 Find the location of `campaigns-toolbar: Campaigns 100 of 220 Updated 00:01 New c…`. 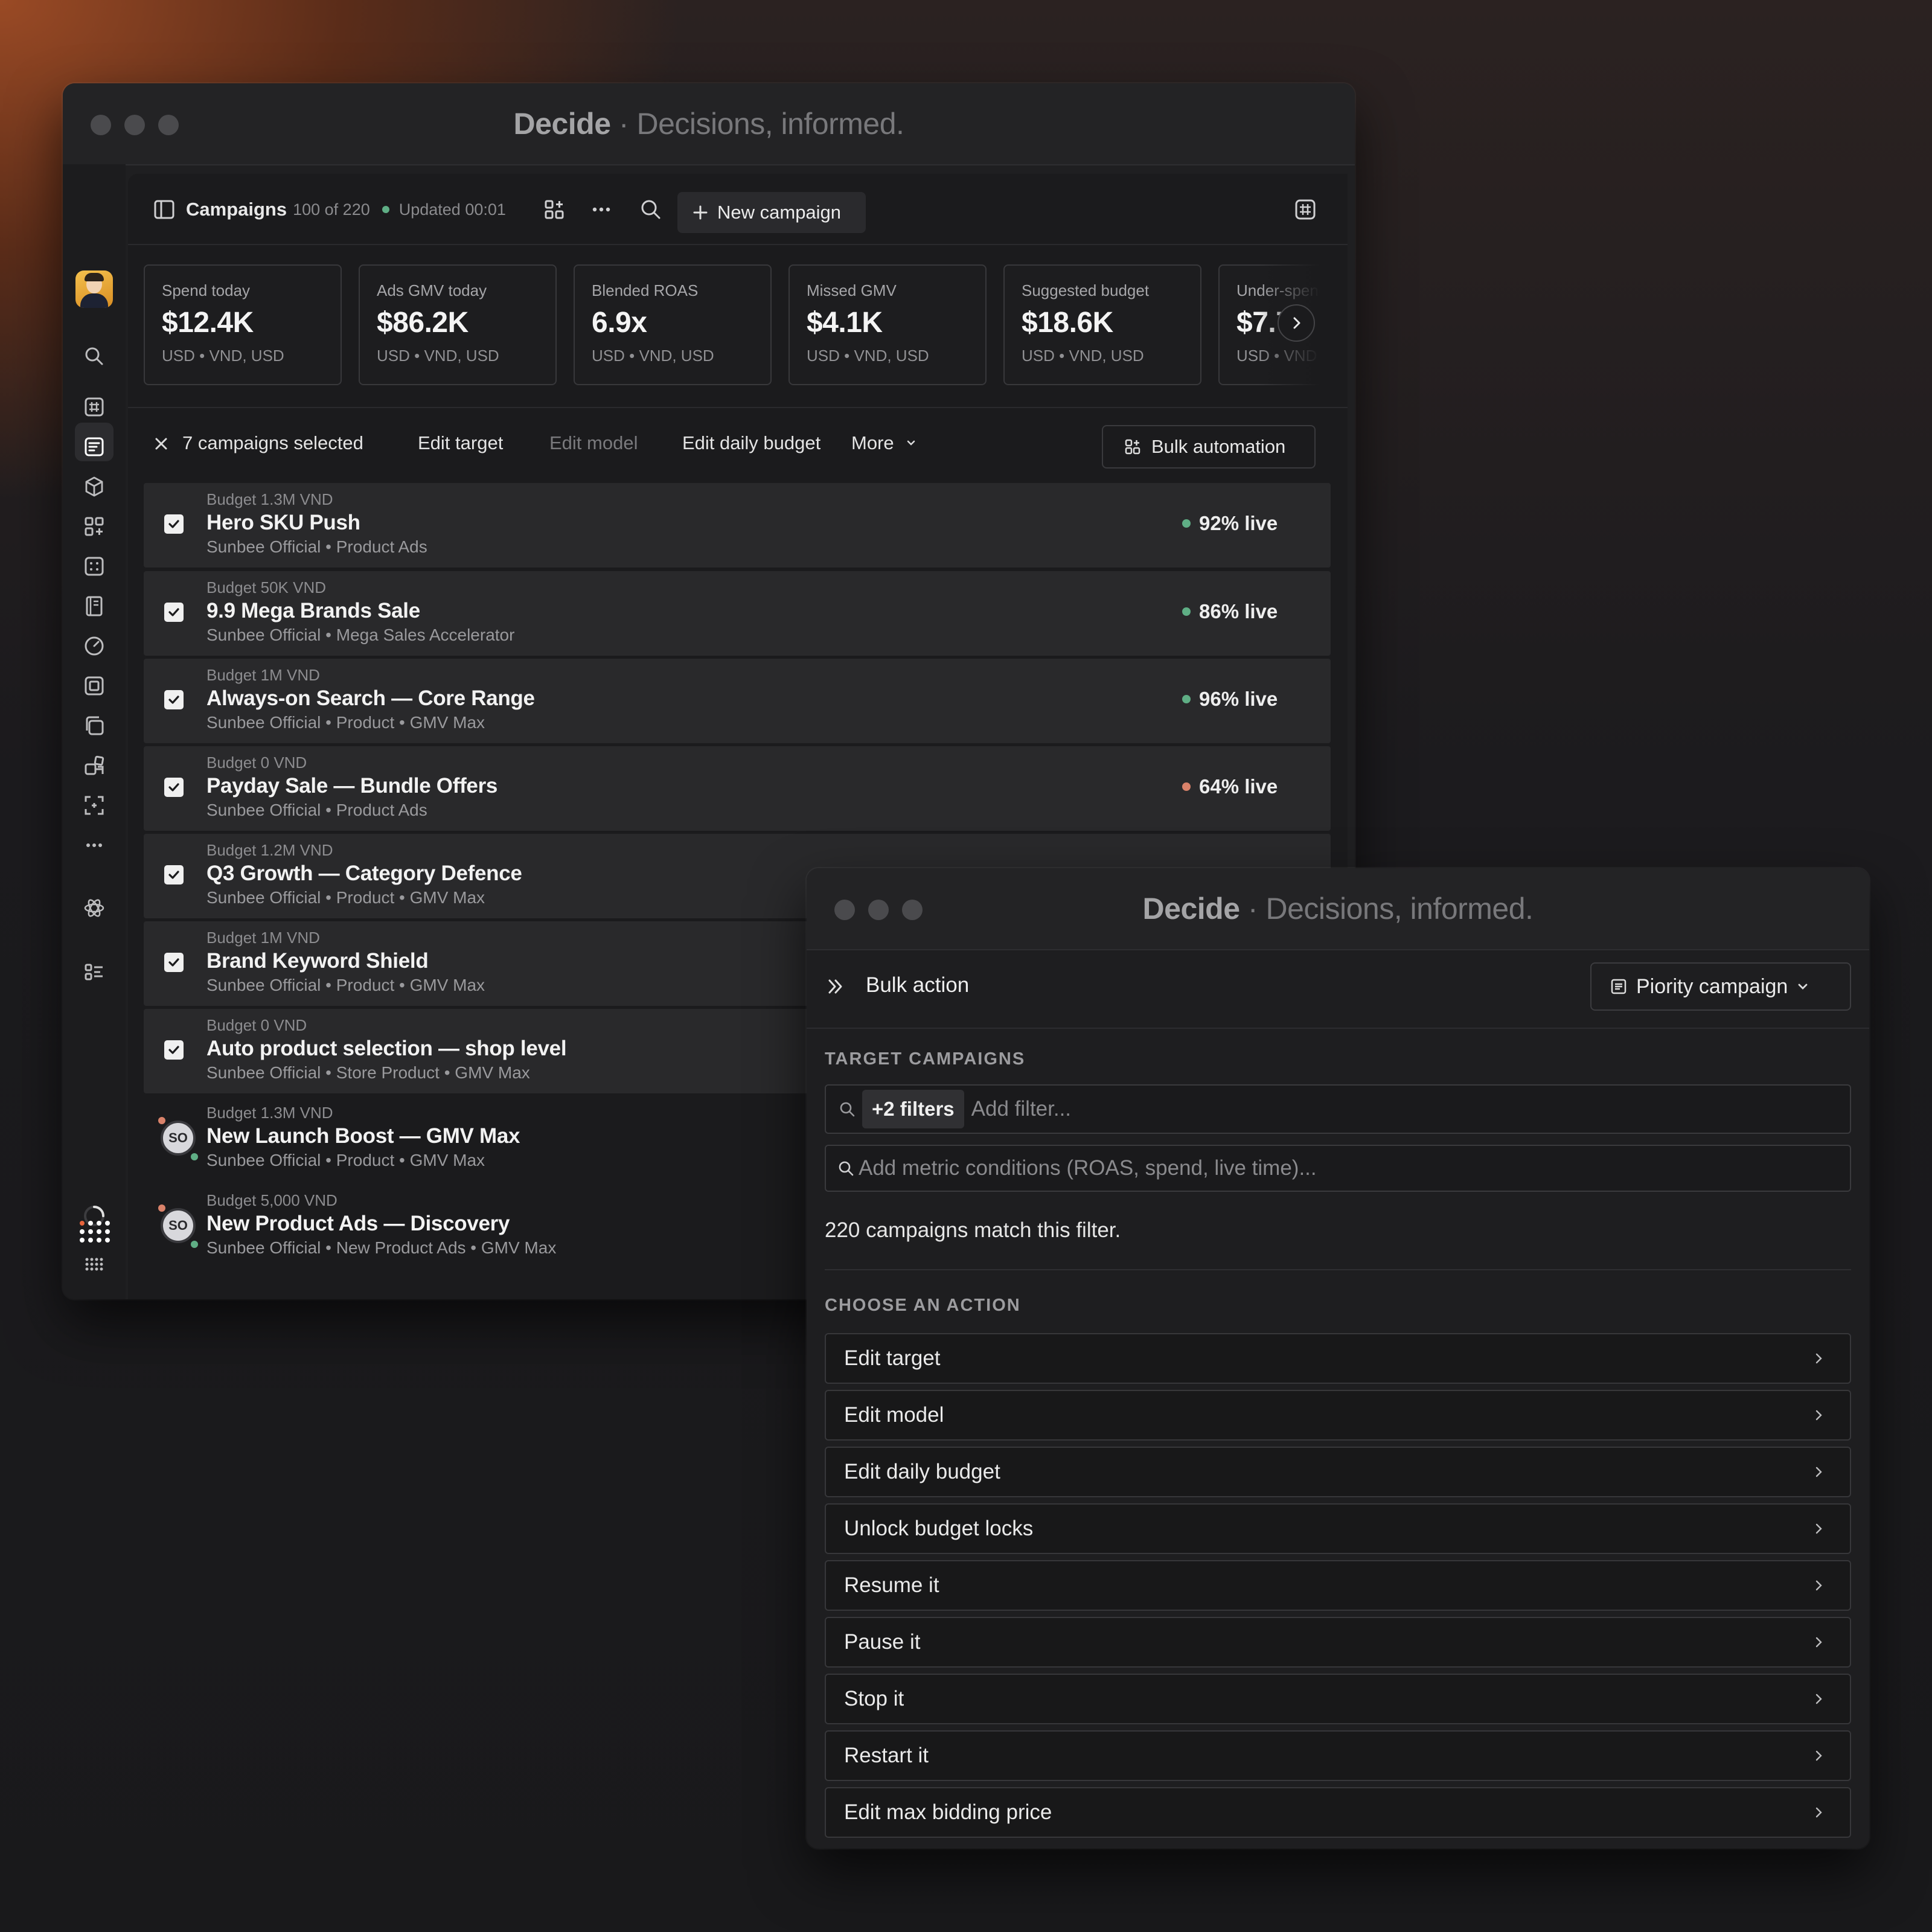

campaigns-toolbar: Campaigns 100 of 220 Updated 00:01 New c… is located at coordinates (738, 210).